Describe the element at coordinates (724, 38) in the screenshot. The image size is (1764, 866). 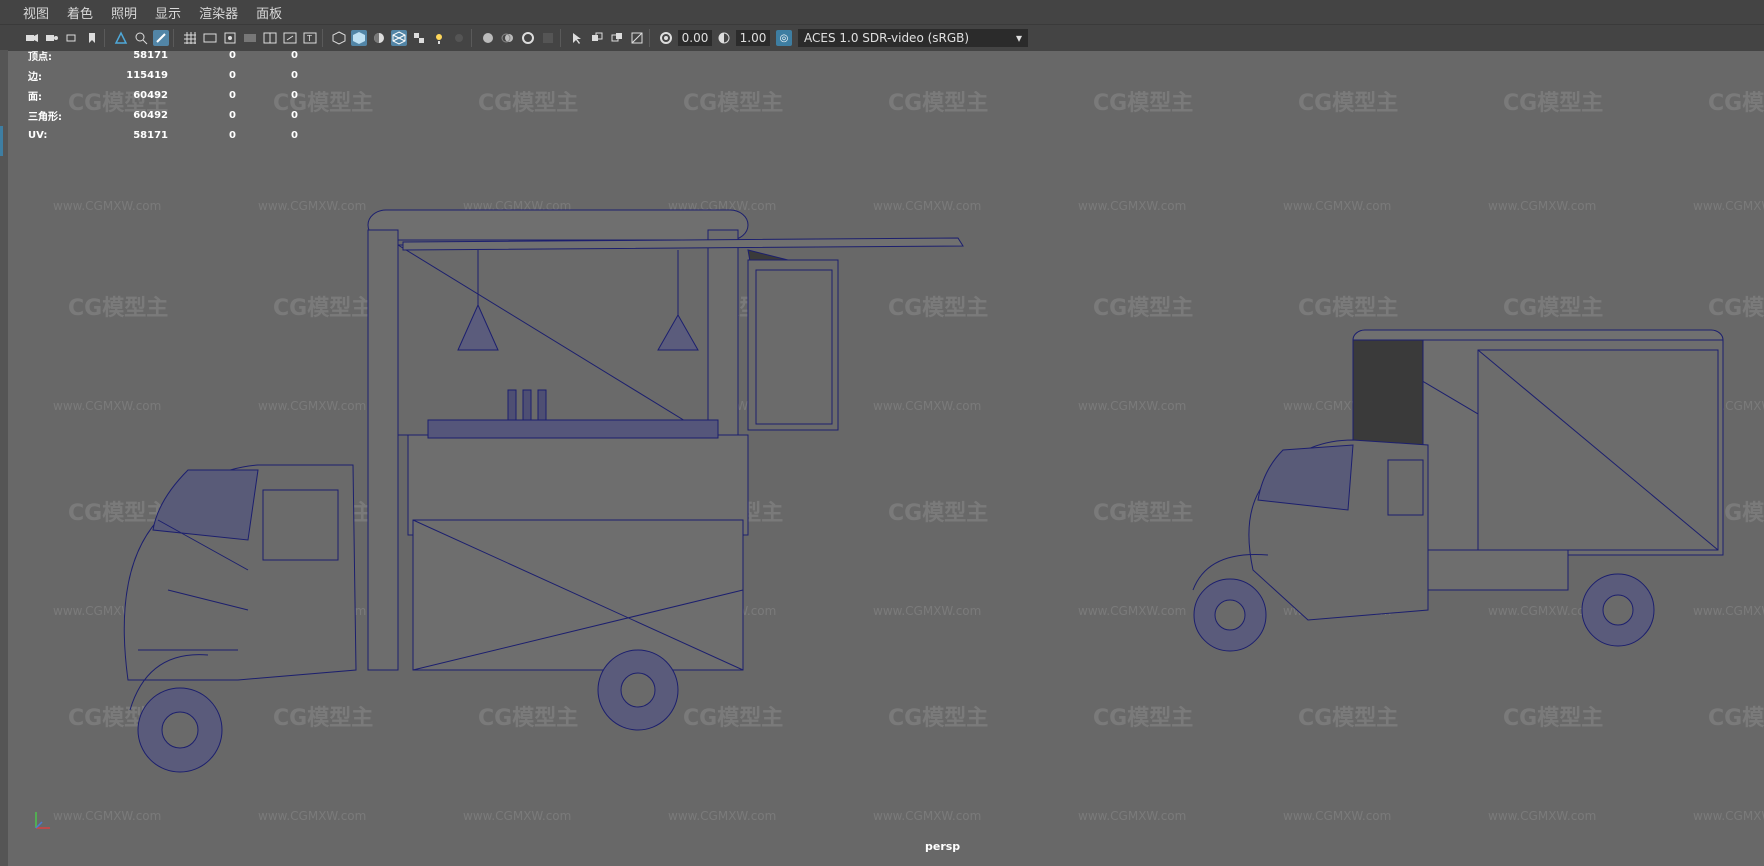
I see `gamma-icon` at that location.